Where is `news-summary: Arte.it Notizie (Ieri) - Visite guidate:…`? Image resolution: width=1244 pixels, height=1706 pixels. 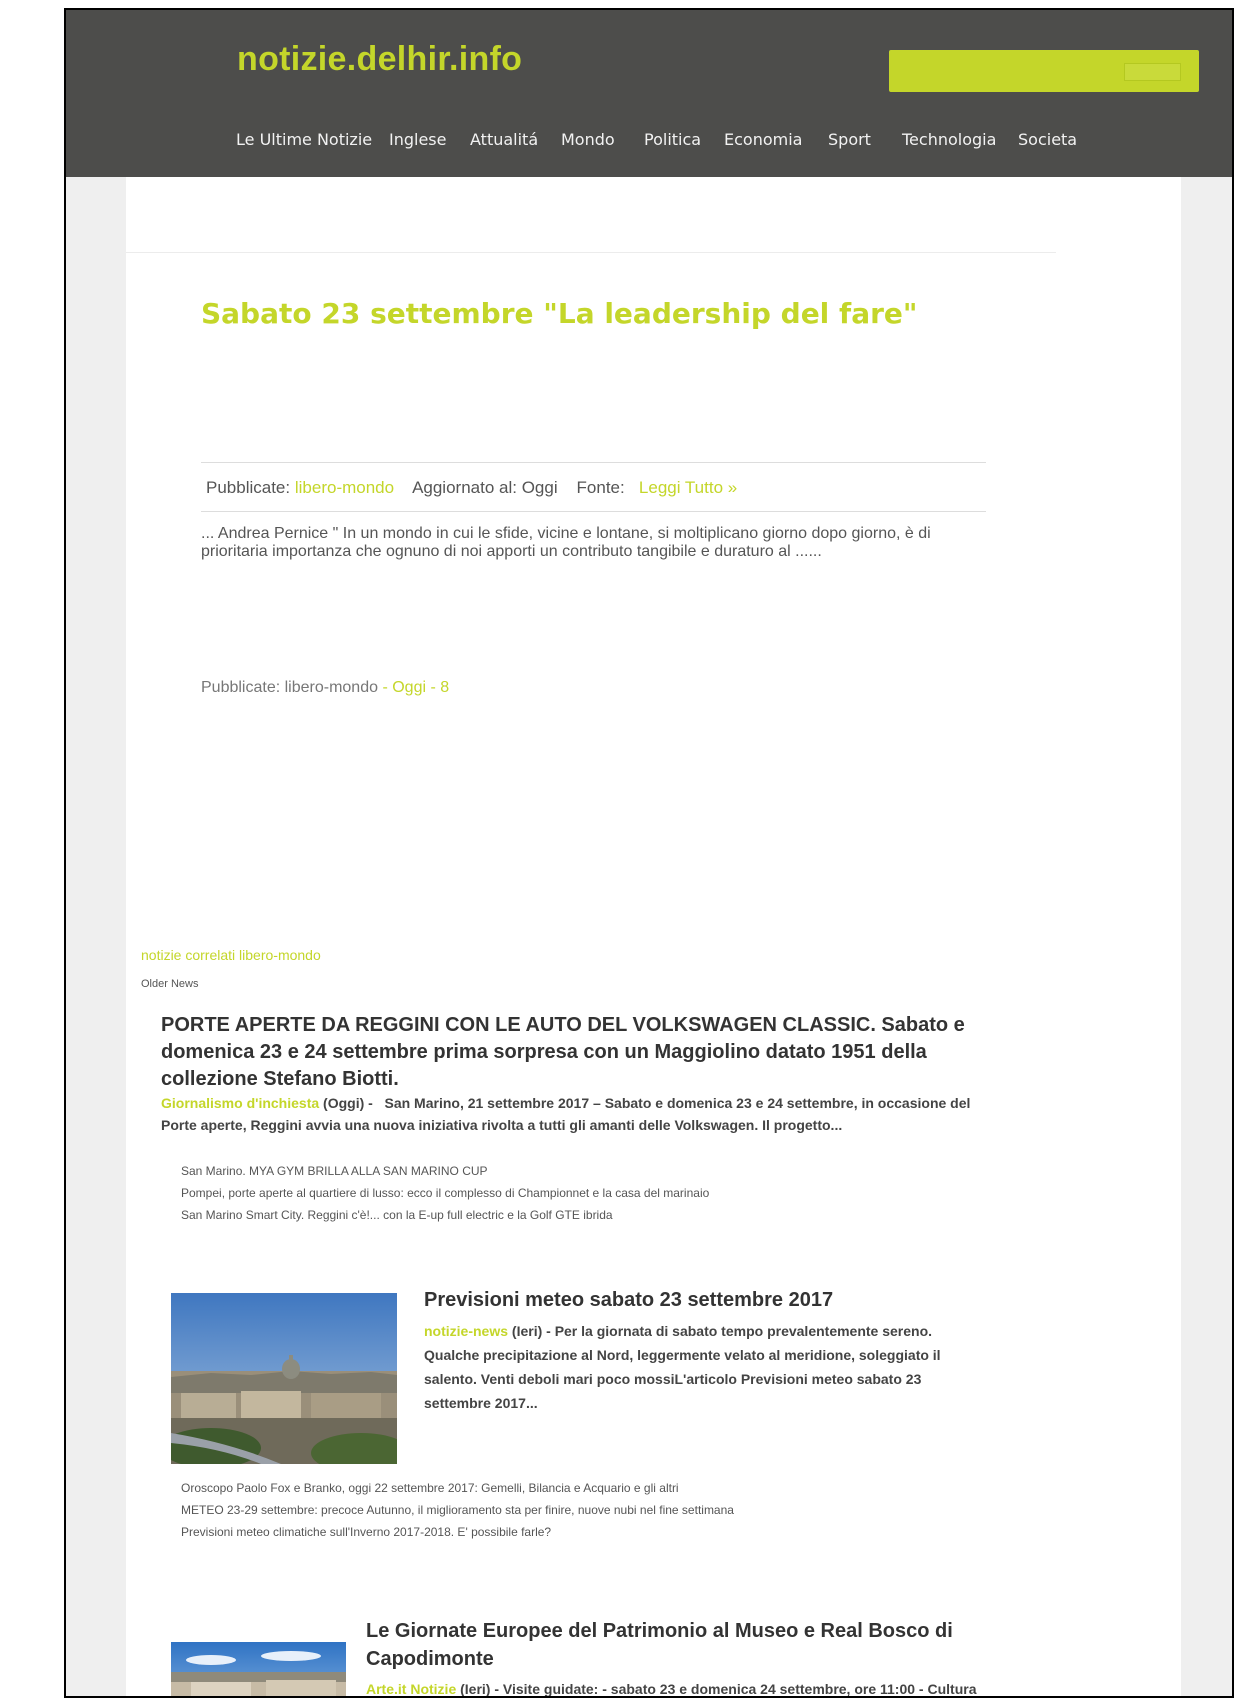 news-summary: Arte.it Notizie (Ieri) - Visite guidate:… is located at coordinates (676, 1687).